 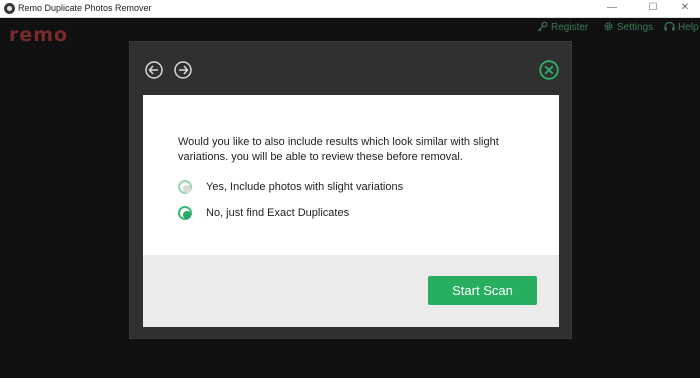 I want to click on arrow-right-icon, so click(x=183, y=70).